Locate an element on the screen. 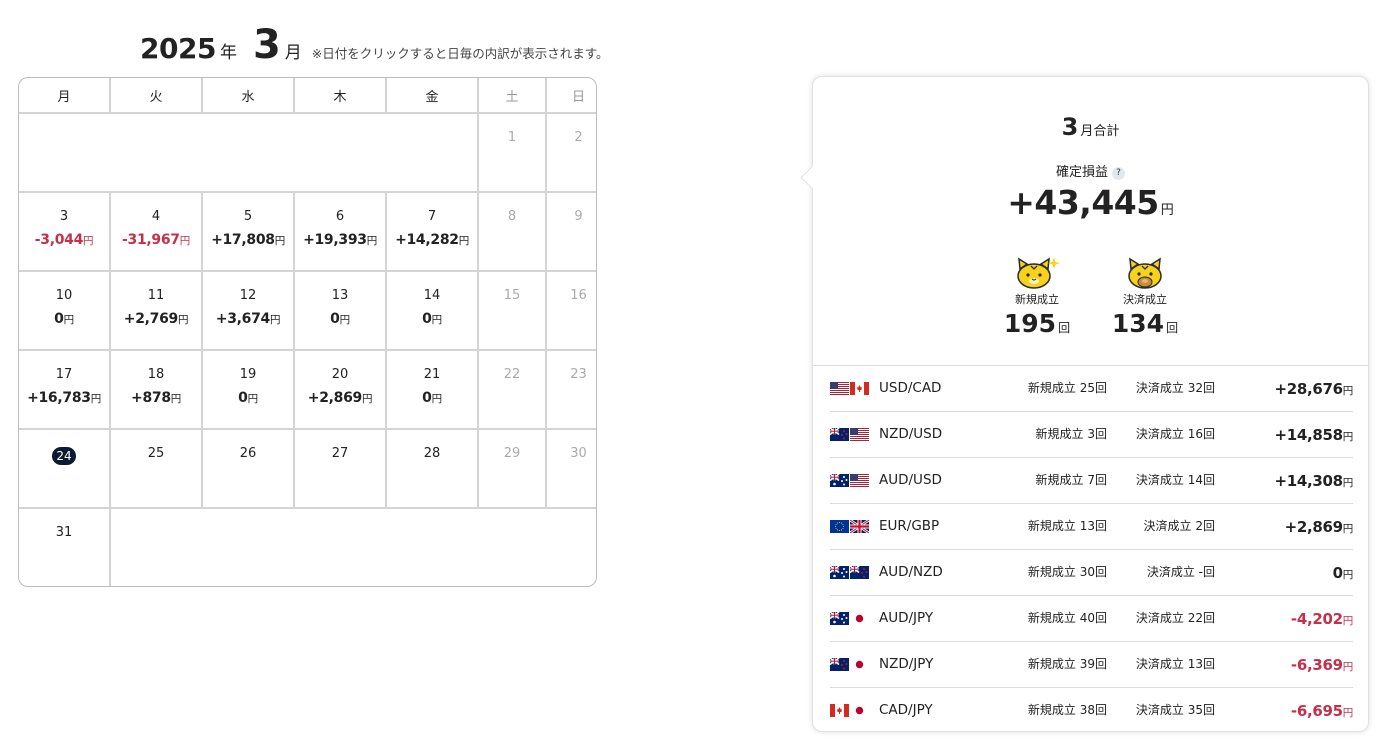 The width and height of the screenshot is (1387, 755). new-orders-label: 新規成立 is located at coordinates (1037, 299).